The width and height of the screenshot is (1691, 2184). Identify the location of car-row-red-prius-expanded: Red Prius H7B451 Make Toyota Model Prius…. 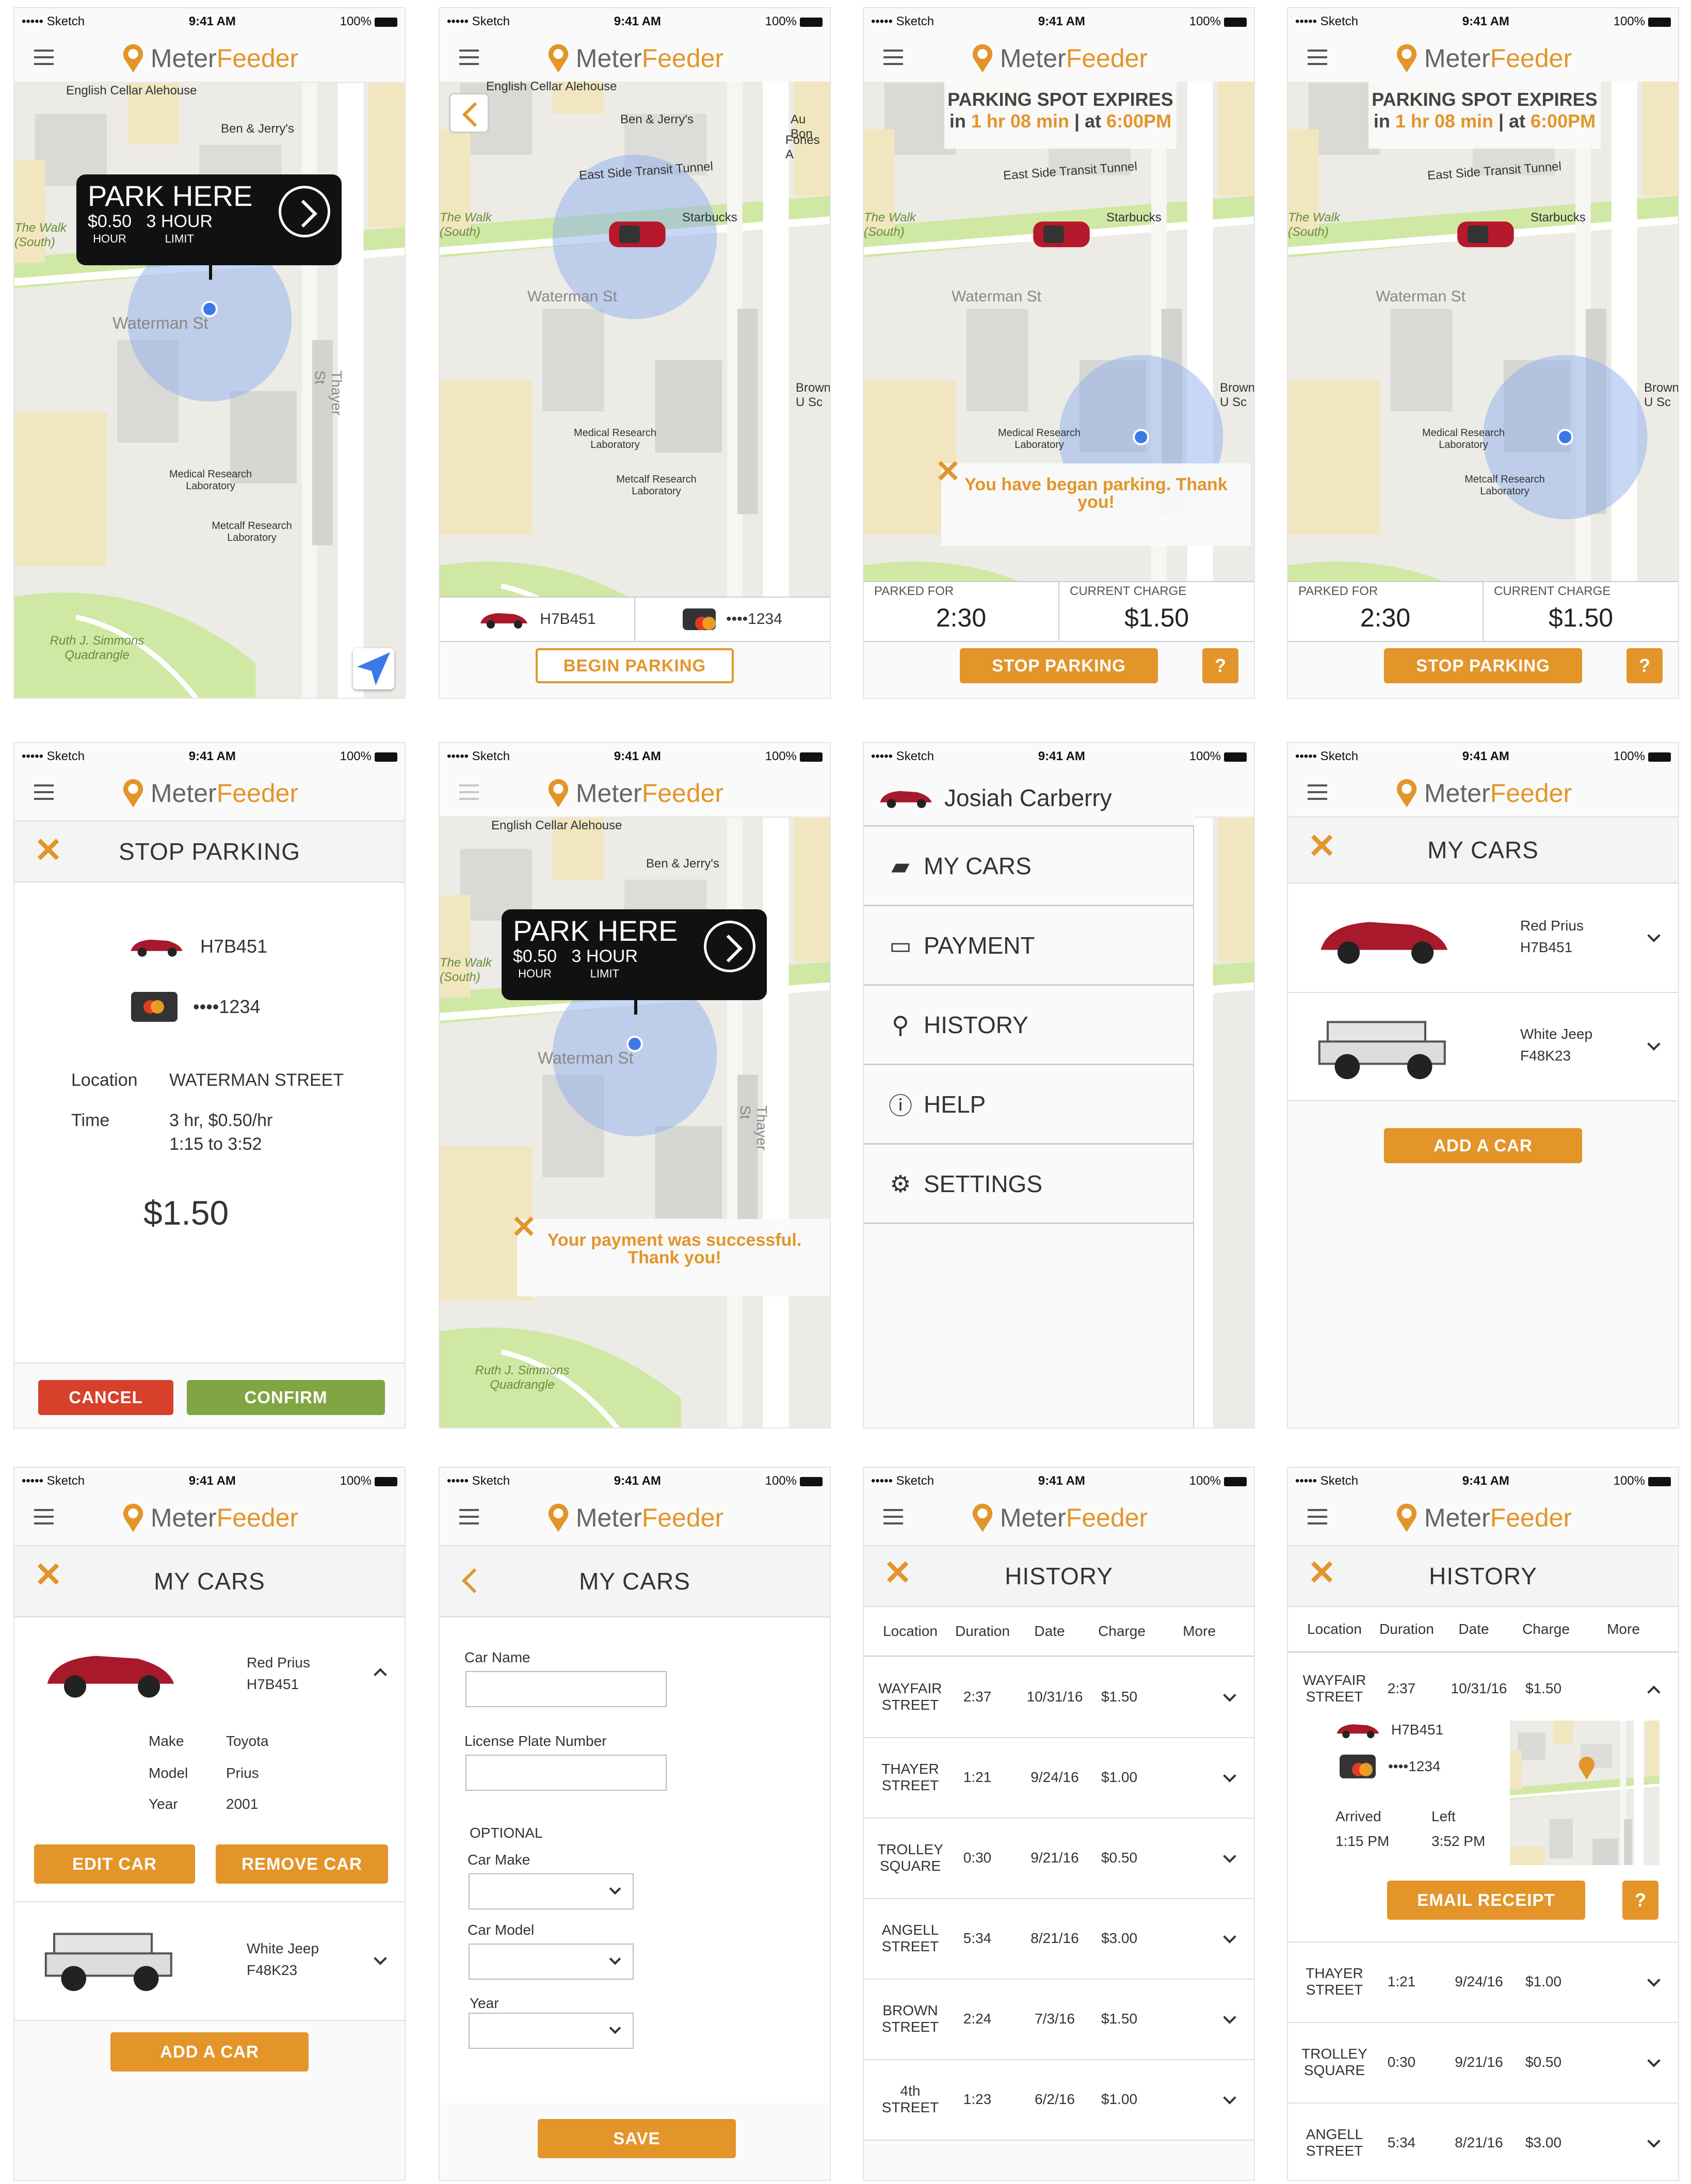
(209, 1760).